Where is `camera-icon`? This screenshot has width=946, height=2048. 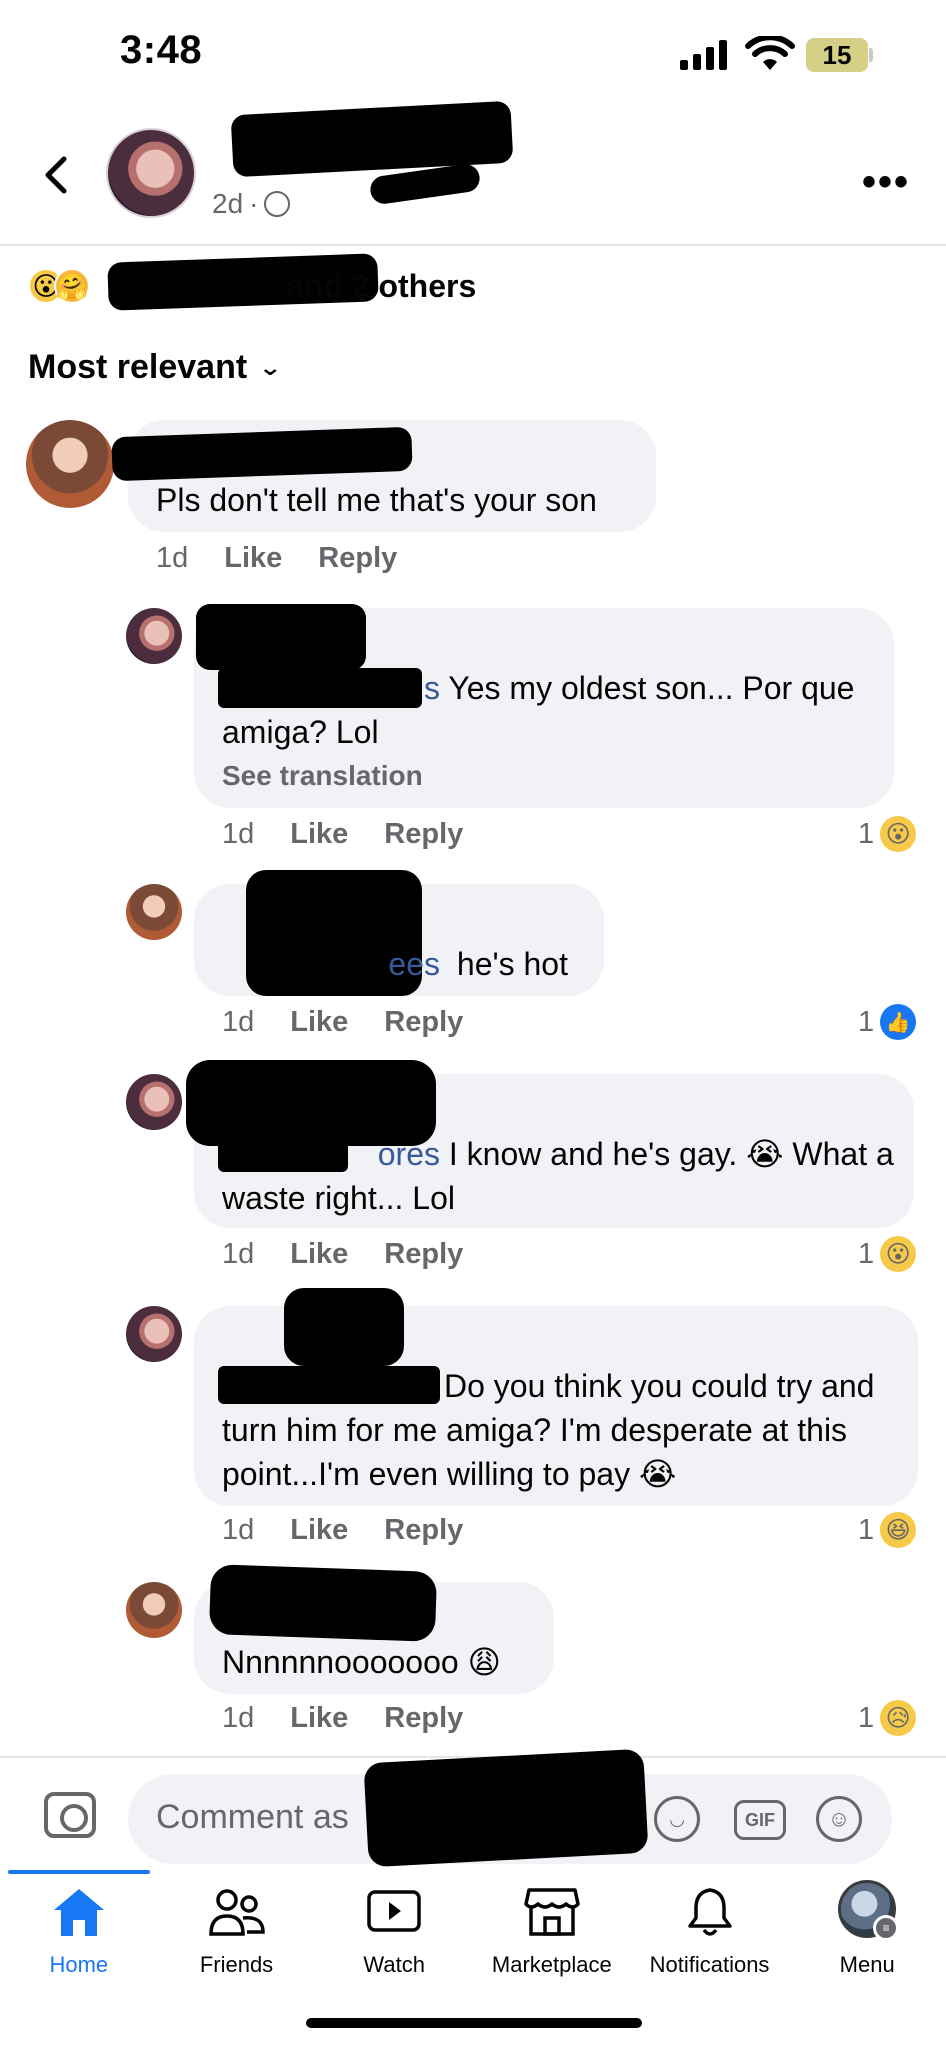
camera-icon is located at coordinates (70, 1815).